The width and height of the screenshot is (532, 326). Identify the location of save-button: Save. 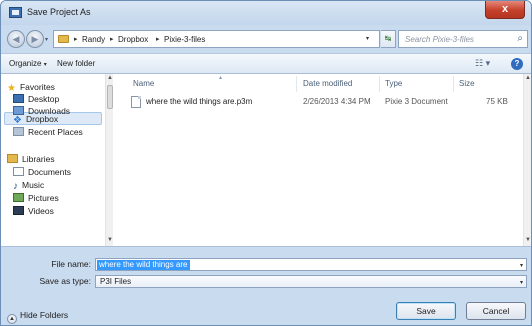
(426, 311).